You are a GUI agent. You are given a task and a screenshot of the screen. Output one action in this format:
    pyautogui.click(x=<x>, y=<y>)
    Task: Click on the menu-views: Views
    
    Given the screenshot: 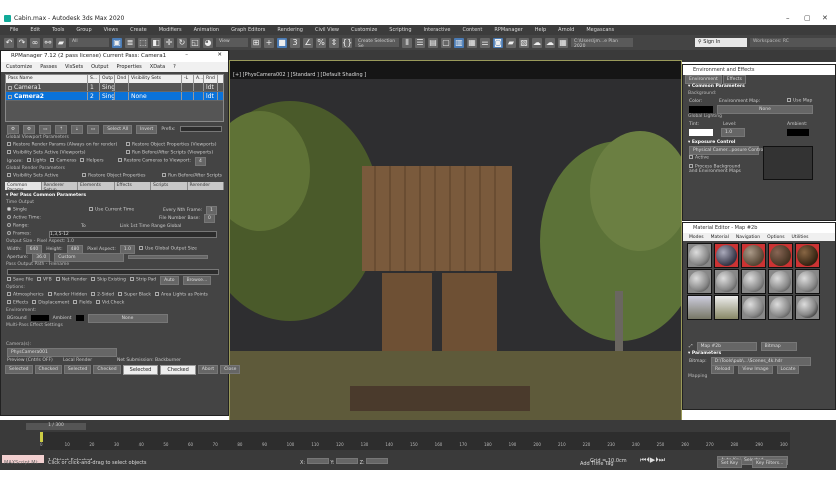 What is the action you would take?
    pyautogui.click(x=111, y=30)
    